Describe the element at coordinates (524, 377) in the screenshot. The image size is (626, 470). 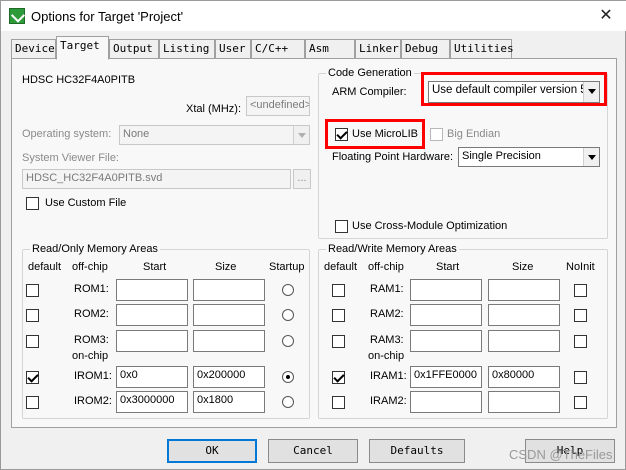
I see `iram1-size-field: 0x80000` at that location.